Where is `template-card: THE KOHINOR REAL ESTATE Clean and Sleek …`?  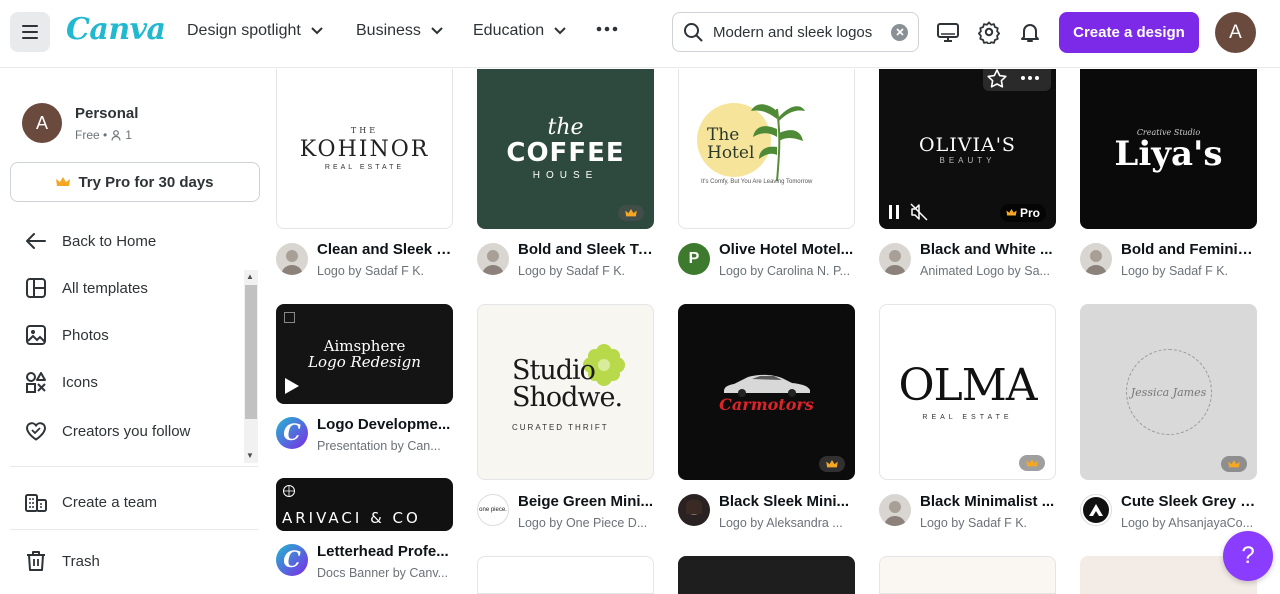
template-card: THE KOHINOR REAL ESTATE Clean and Sleek … is located at coordinates (364, 175).